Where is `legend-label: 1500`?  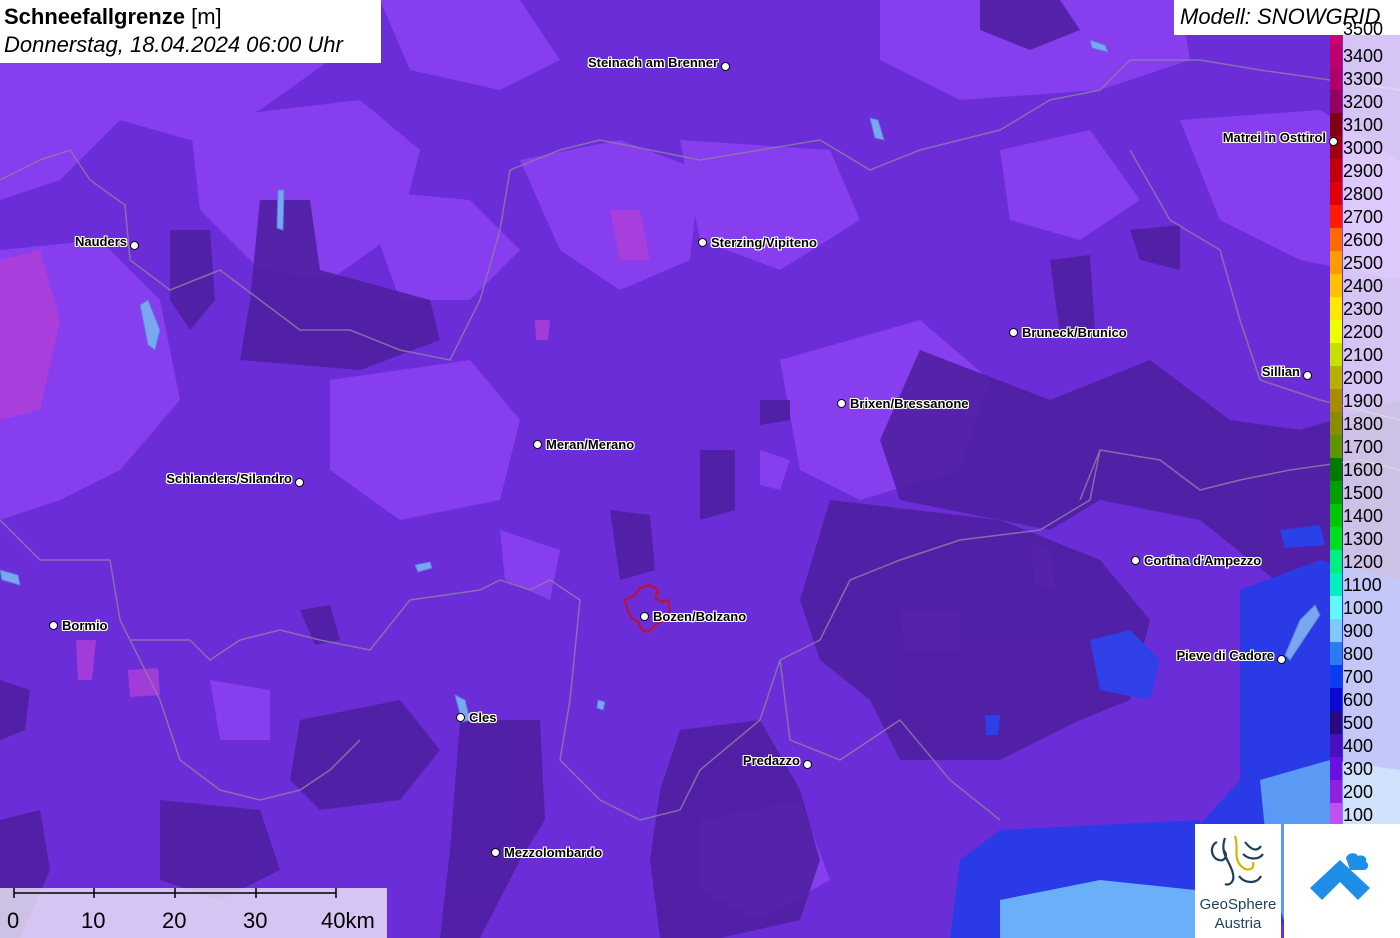 legend-label: 1500 is located at coordinates (1363, 493).